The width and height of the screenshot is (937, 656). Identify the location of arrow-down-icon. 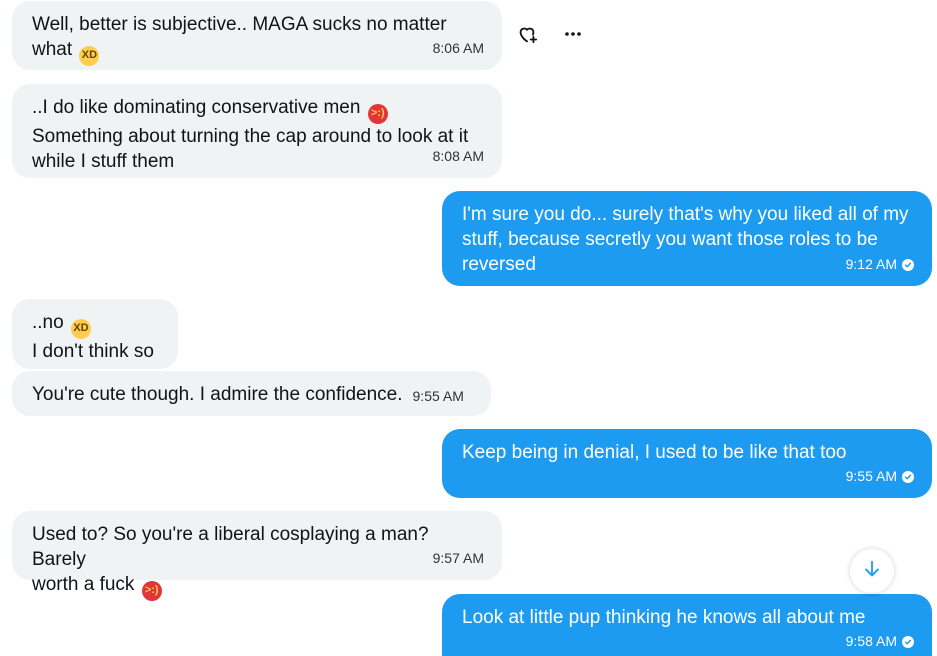
(872, 571).